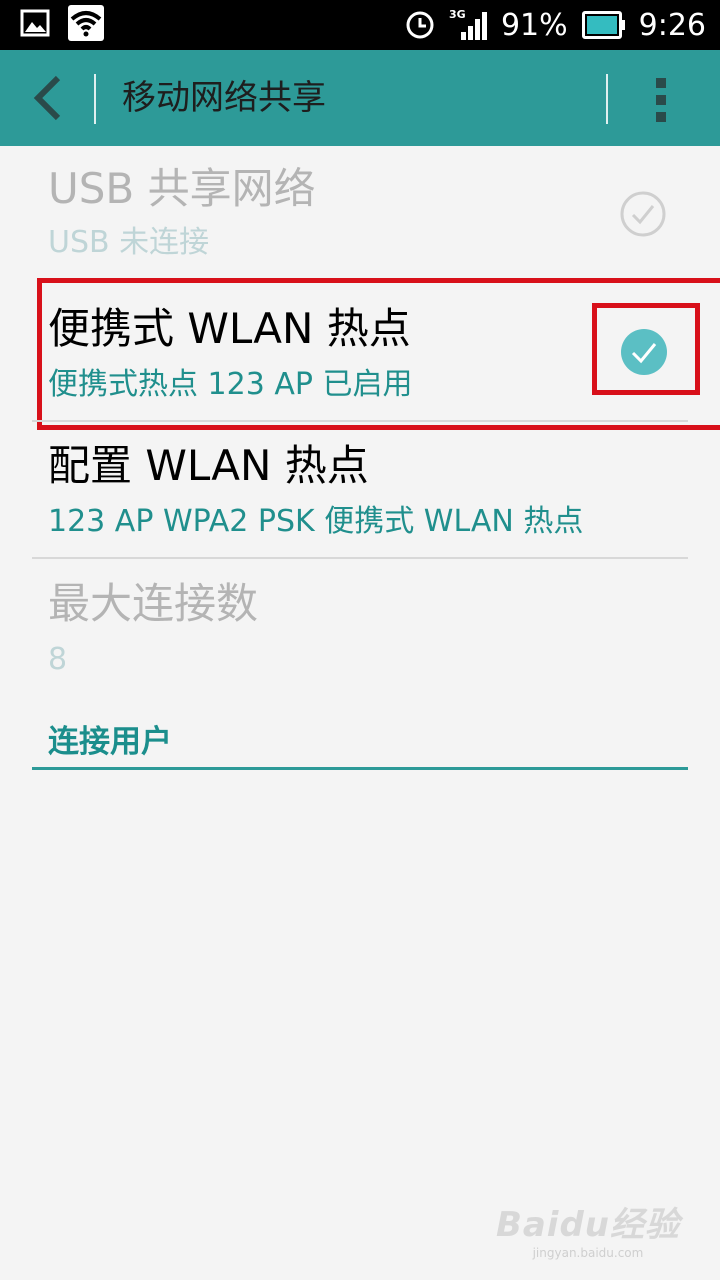 This screenshot has height=1280, width=720. Describe the element at coordinates (368, 629) in the screenshot. I see `list-item-max-connections: 最大连接数 8` at that location.